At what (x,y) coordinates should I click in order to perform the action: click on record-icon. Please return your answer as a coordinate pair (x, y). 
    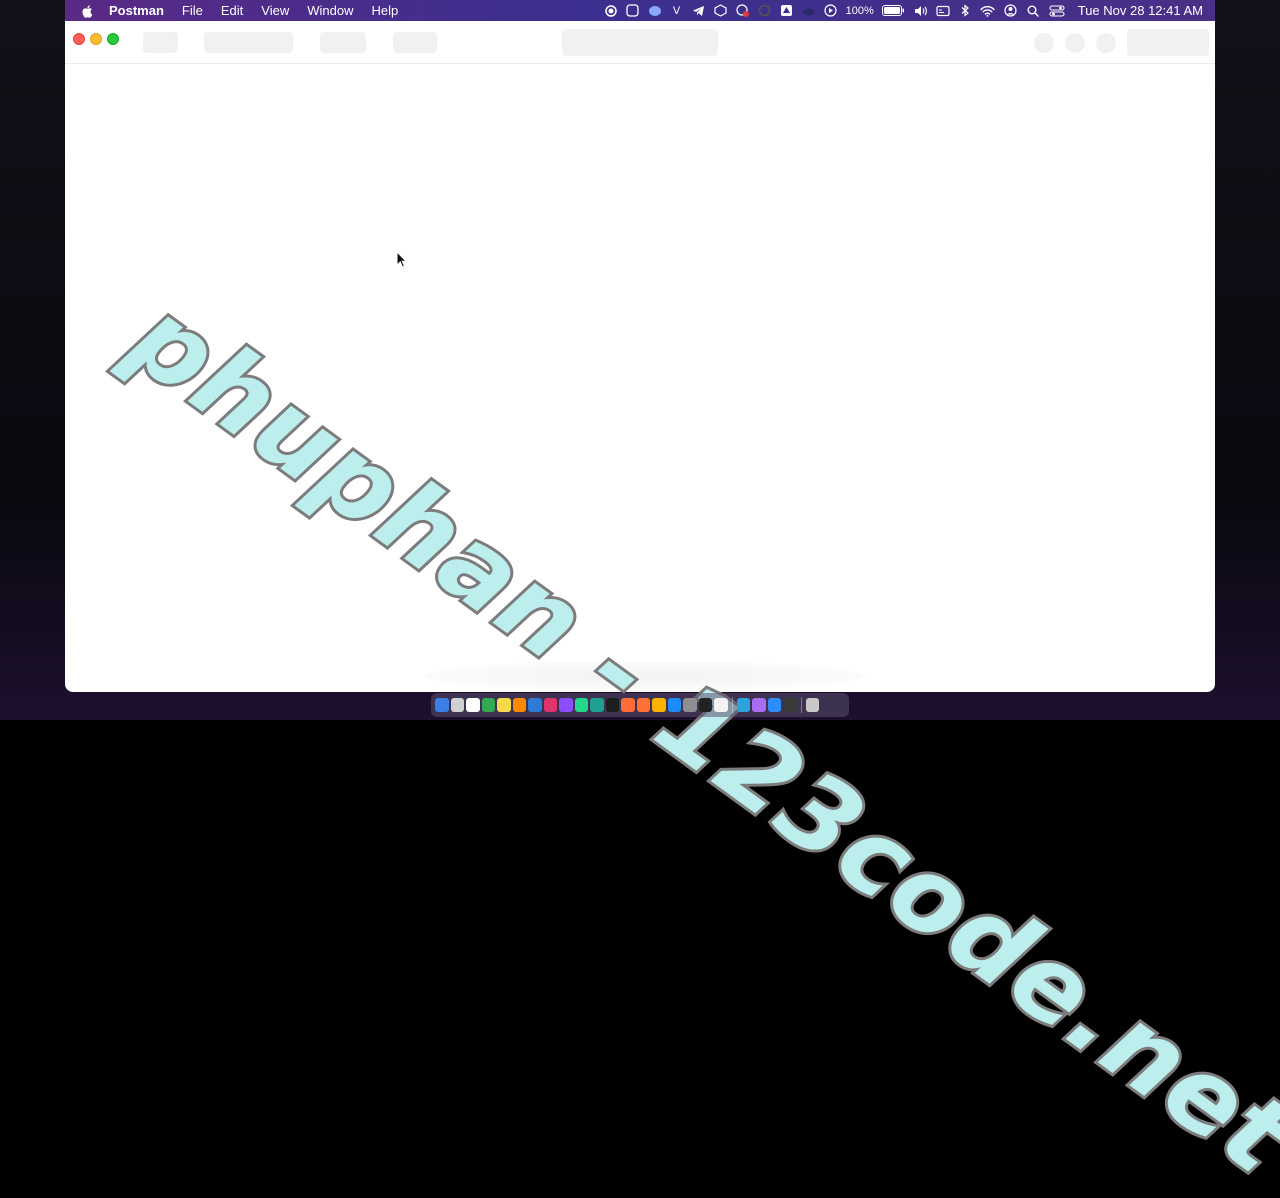
    Looking at the image, I should click on (611, 11).